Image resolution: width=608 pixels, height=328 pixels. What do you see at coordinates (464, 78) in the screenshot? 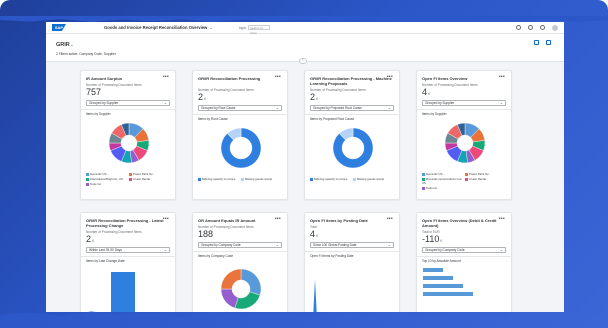
I see `card-title: Open FI Items Overview` at bounding box center [464, 78].